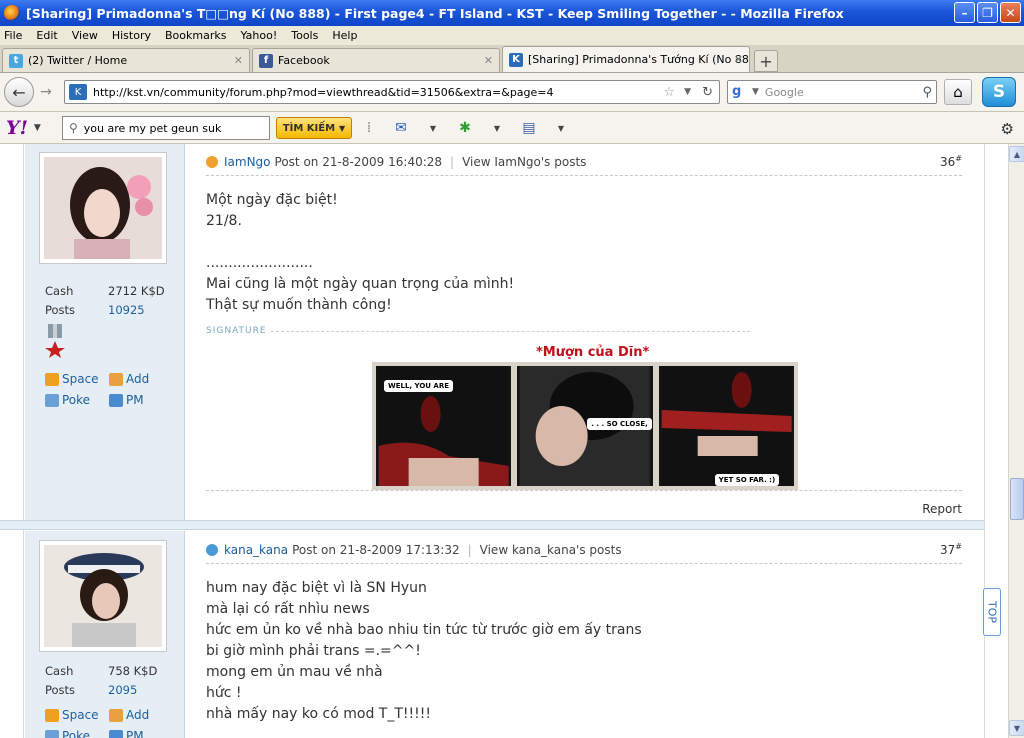 This screenshot has height=738, width=1024. I want to click on cash-stat: Cash 758 K$D, so click(101, 671).